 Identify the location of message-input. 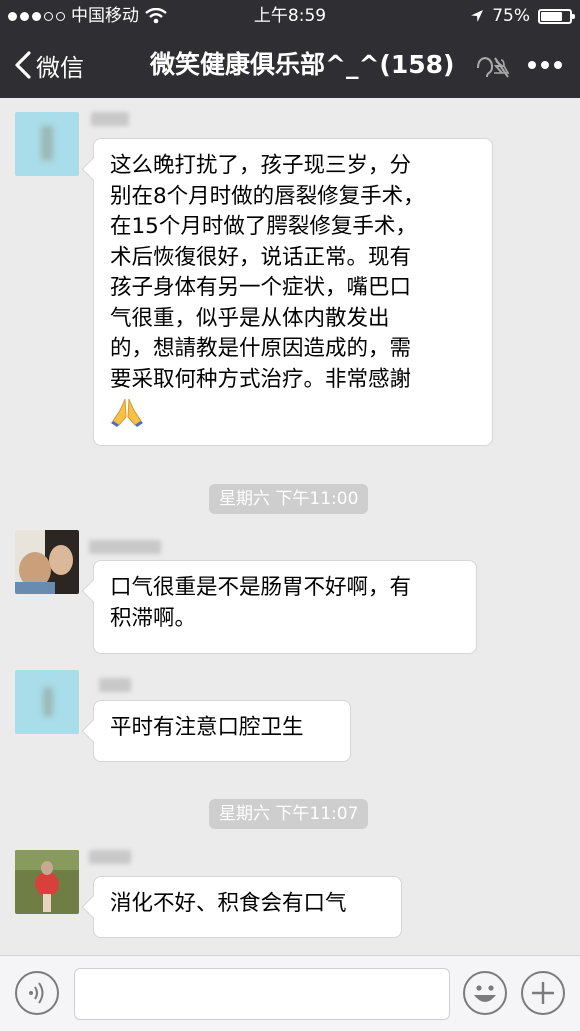
(262, 994).